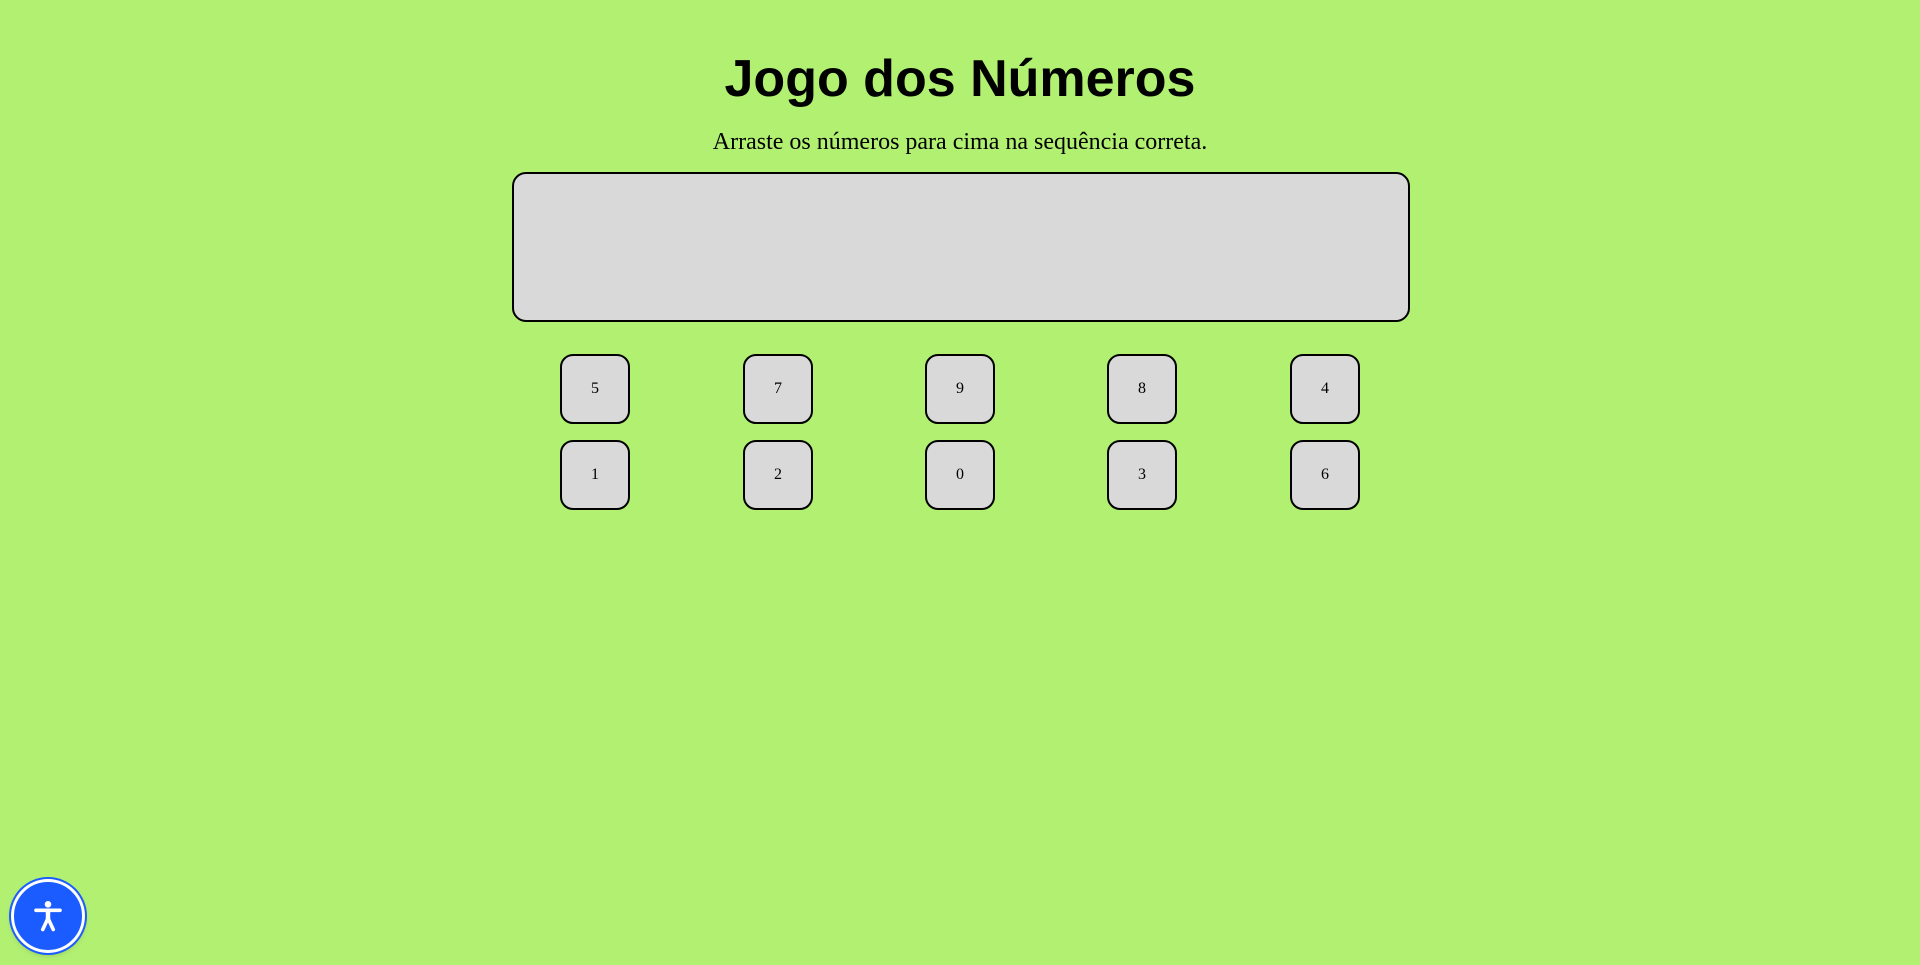 This screenshot has width=1920, height=965. I want to click on number-tile: 8, so click(1142, 389).